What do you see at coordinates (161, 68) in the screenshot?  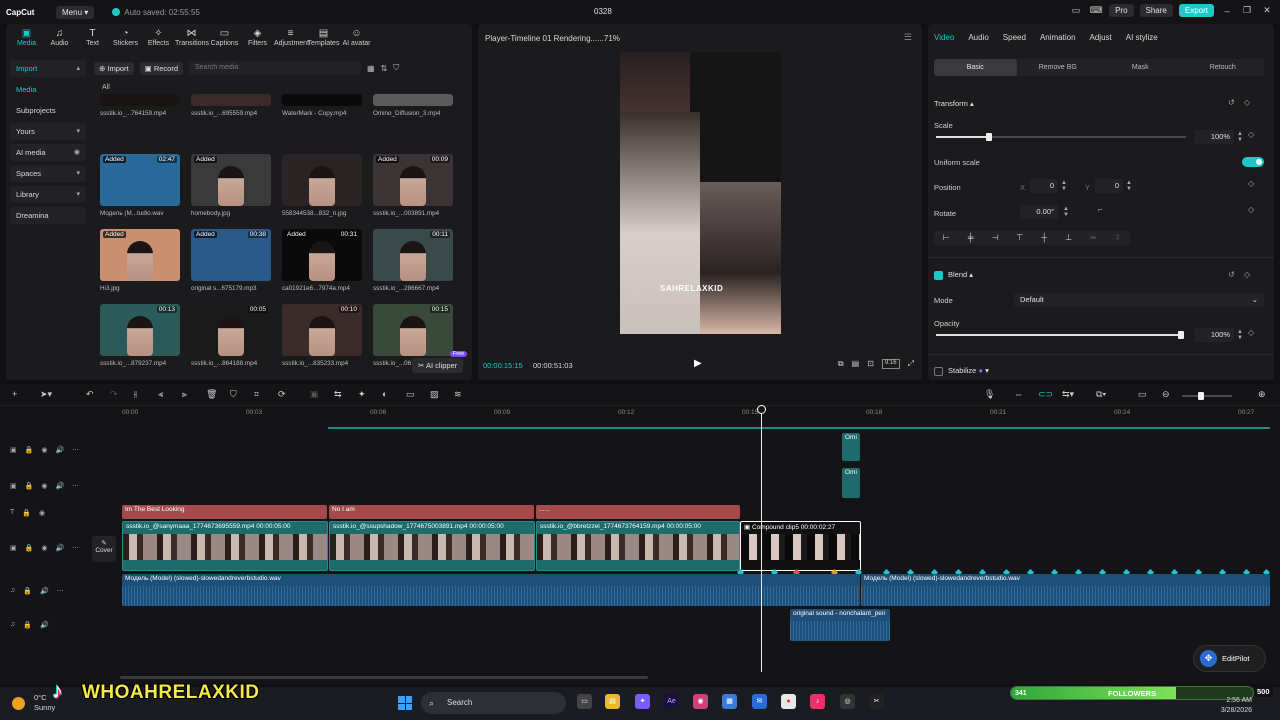 I see `record-button: ▣ Record` at bounding box center [161, 68].